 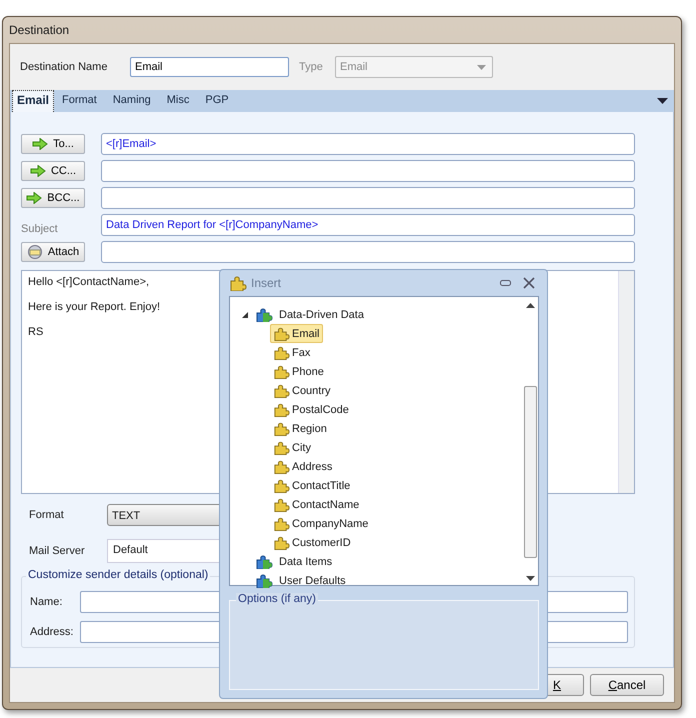 What do you see at coordinates (39, 30) in the screenshot?
I see `window-title: Destination` at bounding box center [39, 30].